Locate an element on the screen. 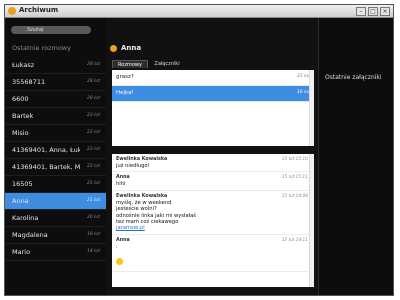 This screenshot has height=300, width=400. minimize-icon: – is located at coordinates (361, 11).